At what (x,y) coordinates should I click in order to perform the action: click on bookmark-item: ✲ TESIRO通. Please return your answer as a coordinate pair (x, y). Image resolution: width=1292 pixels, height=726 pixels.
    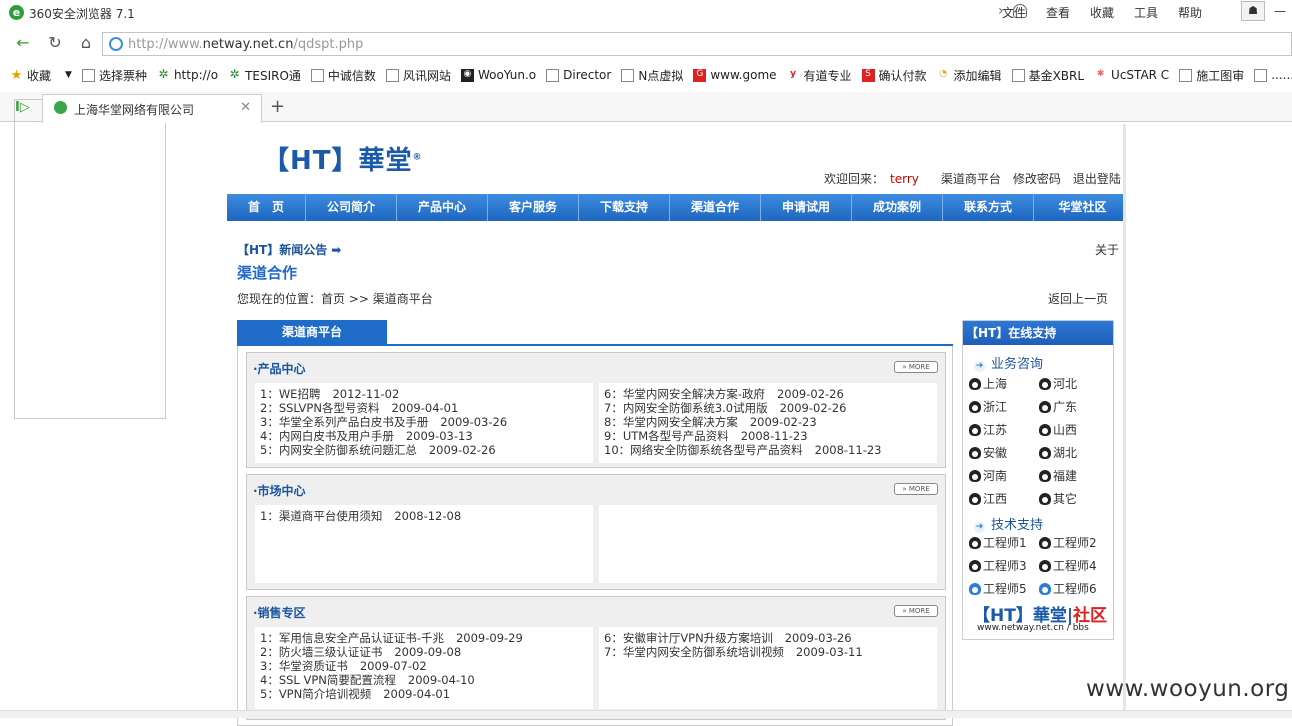
    Looking at the image, I should click on (264, 75).